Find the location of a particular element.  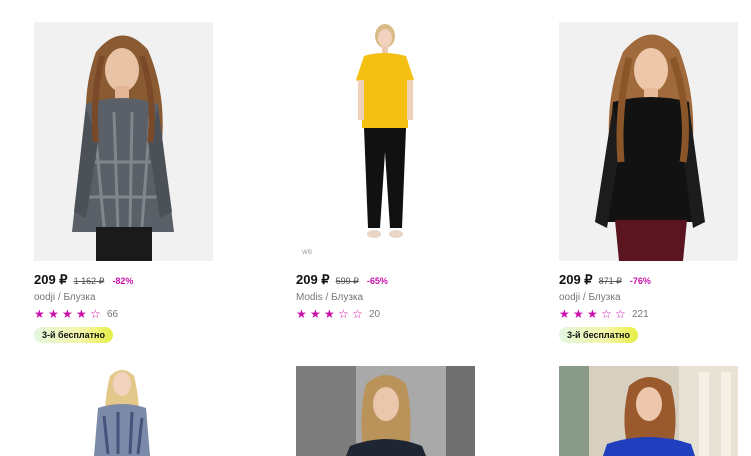

review-count: 20 is located at coordinates (375, 314).